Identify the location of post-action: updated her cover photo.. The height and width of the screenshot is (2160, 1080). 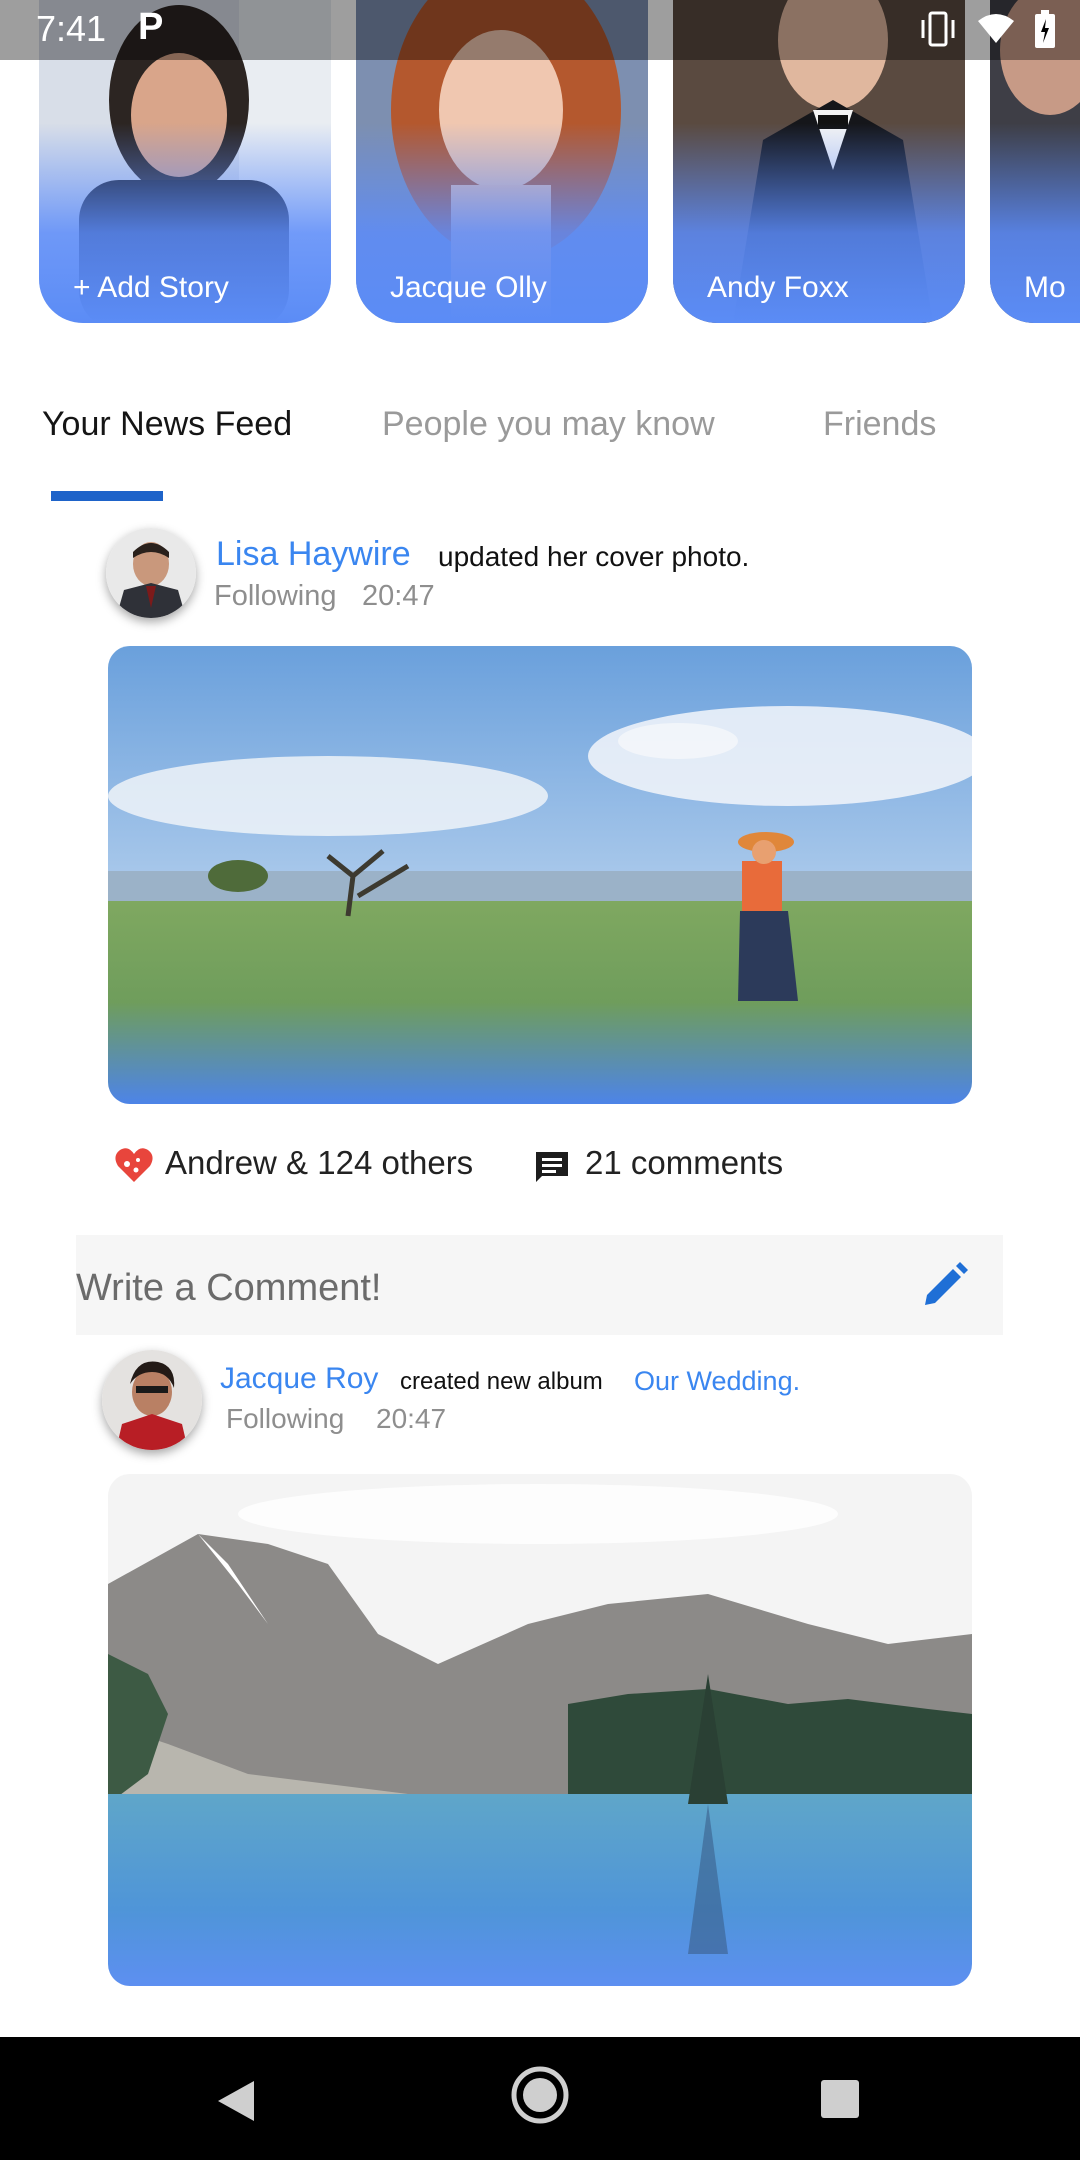
(594, 556).